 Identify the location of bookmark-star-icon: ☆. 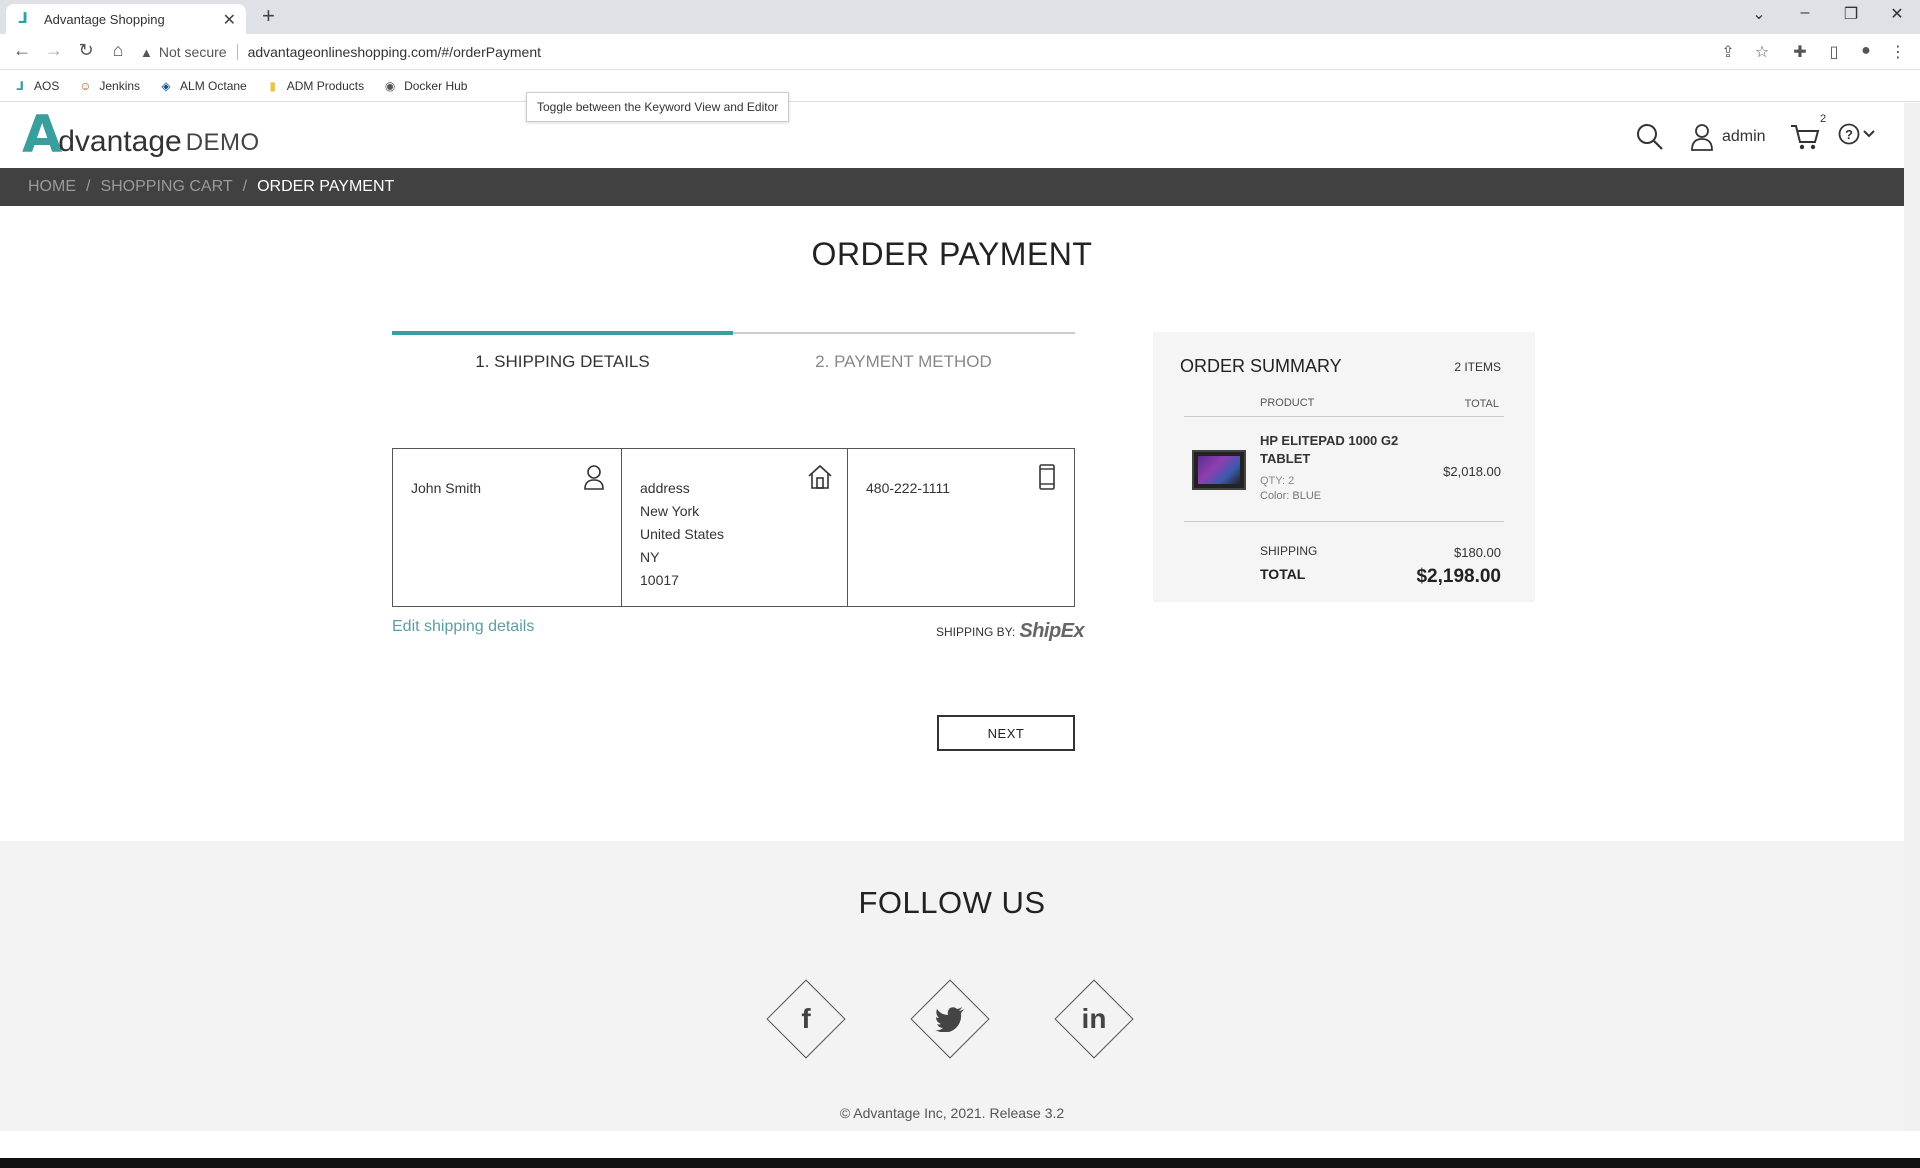
(1762, 52).